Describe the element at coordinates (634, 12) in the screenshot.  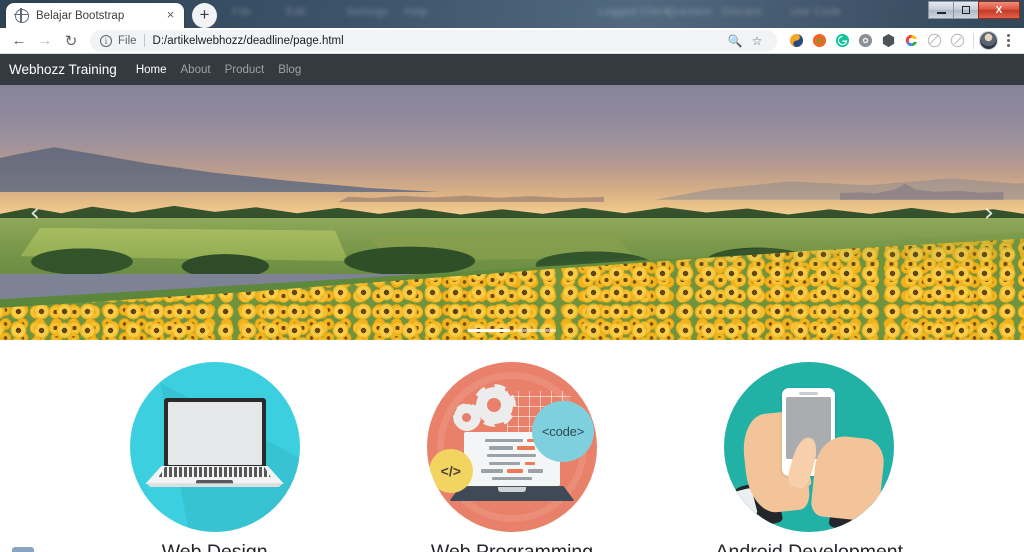
I see `background-window-text: Logged Client` at that location.